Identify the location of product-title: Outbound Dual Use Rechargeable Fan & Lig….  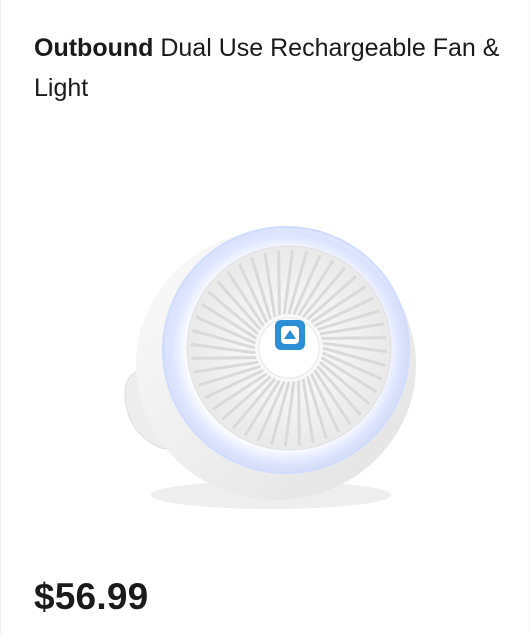
(269, 68).